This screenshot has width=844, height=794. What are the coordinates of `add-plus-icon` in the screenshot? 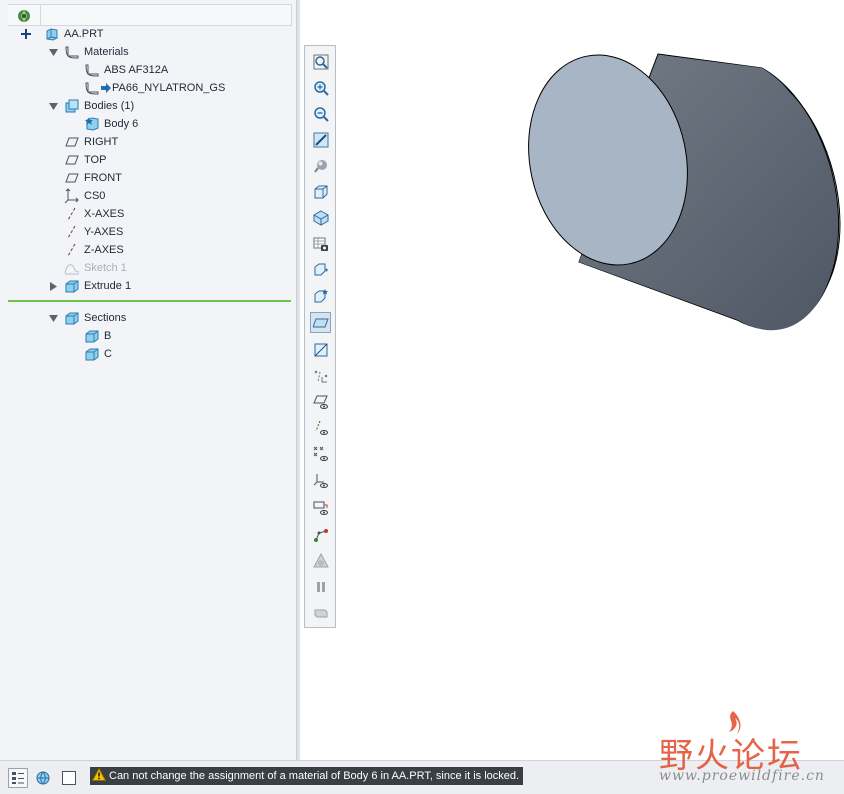 It's located at (26, 34).